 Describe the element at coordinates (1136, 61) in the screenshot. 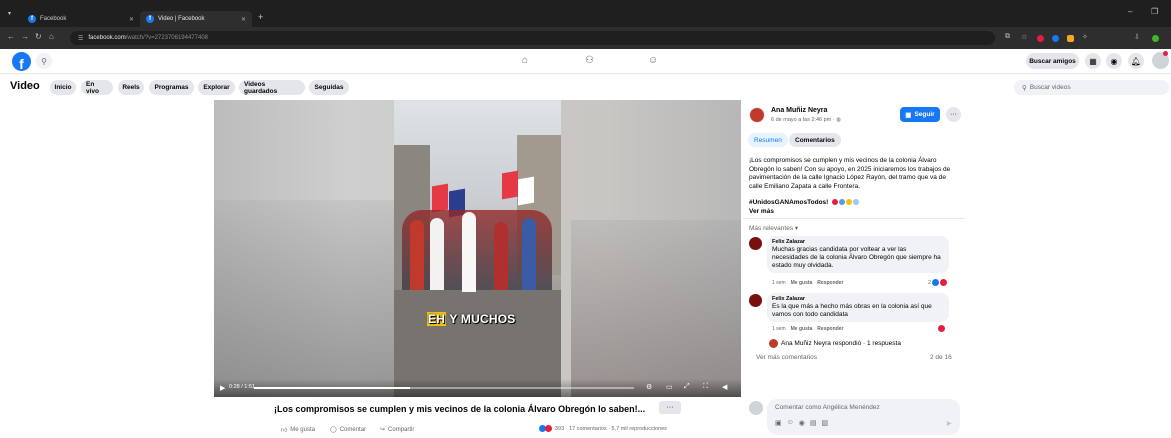

I see `notifications-bell-icon: 🔔︎` at that location.